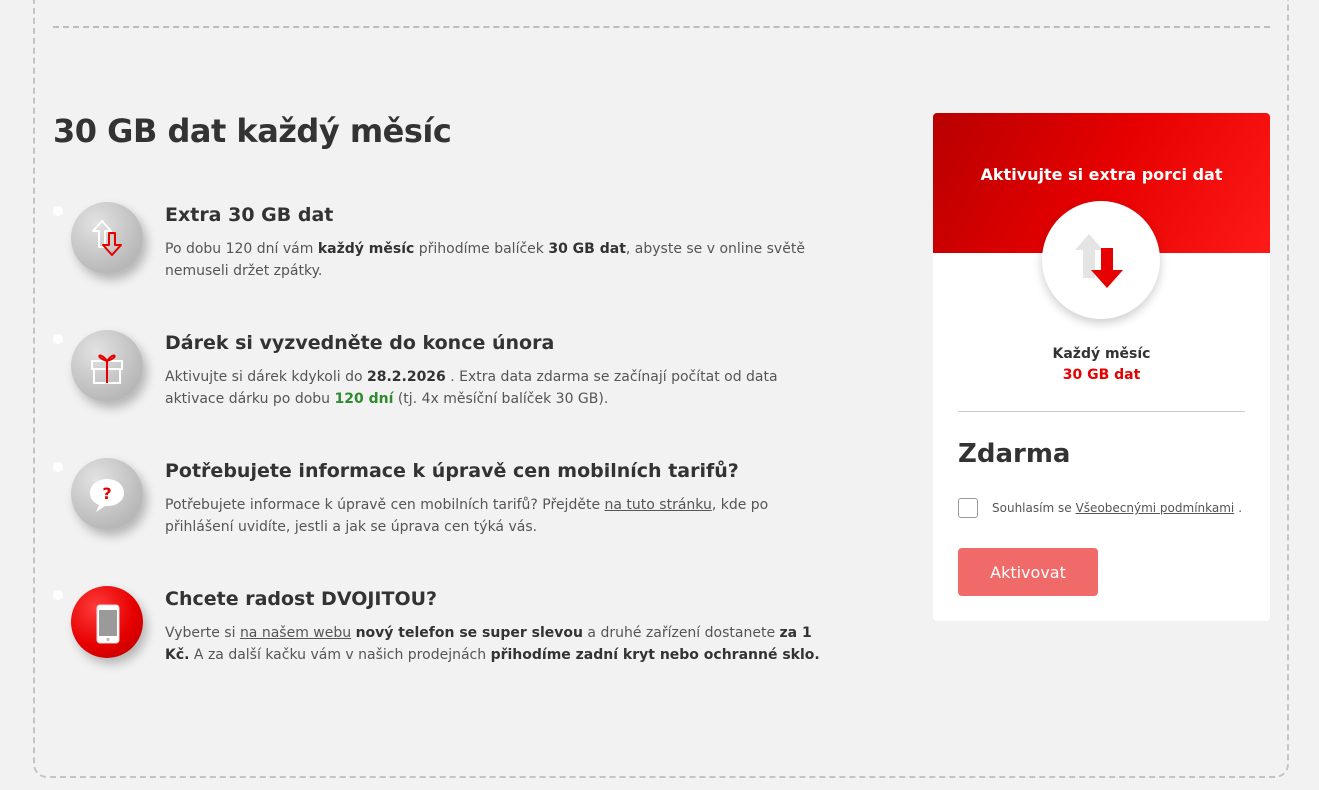 The height and width of the screenshot is (790, 1319). I want to click on our-web-link: na našem webu, so click(295, 633).